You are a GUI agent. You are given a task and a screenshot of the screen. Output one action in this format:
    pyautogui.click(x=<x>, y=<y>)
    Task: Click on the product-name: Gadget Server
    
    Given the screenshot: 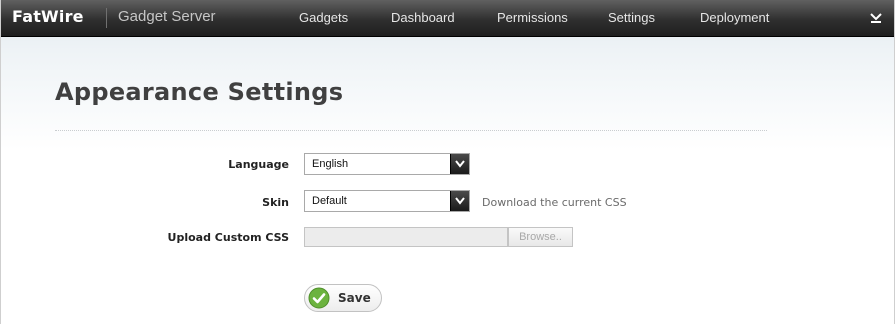 What is the action you would take?
    pyautogui.click(x=167, y=16)
    